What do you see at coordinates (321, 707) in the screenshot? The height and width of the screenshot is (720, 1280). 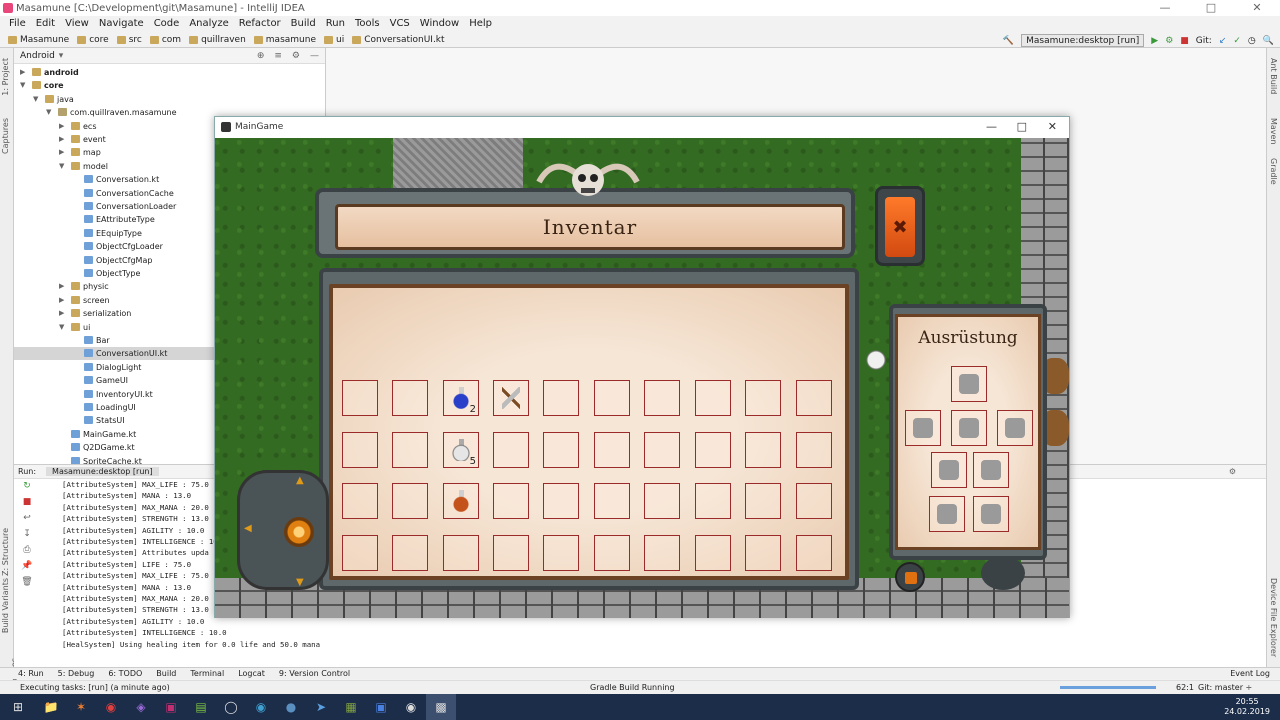 I see `tool-icon: ➤` at bounding box center [321, 707].